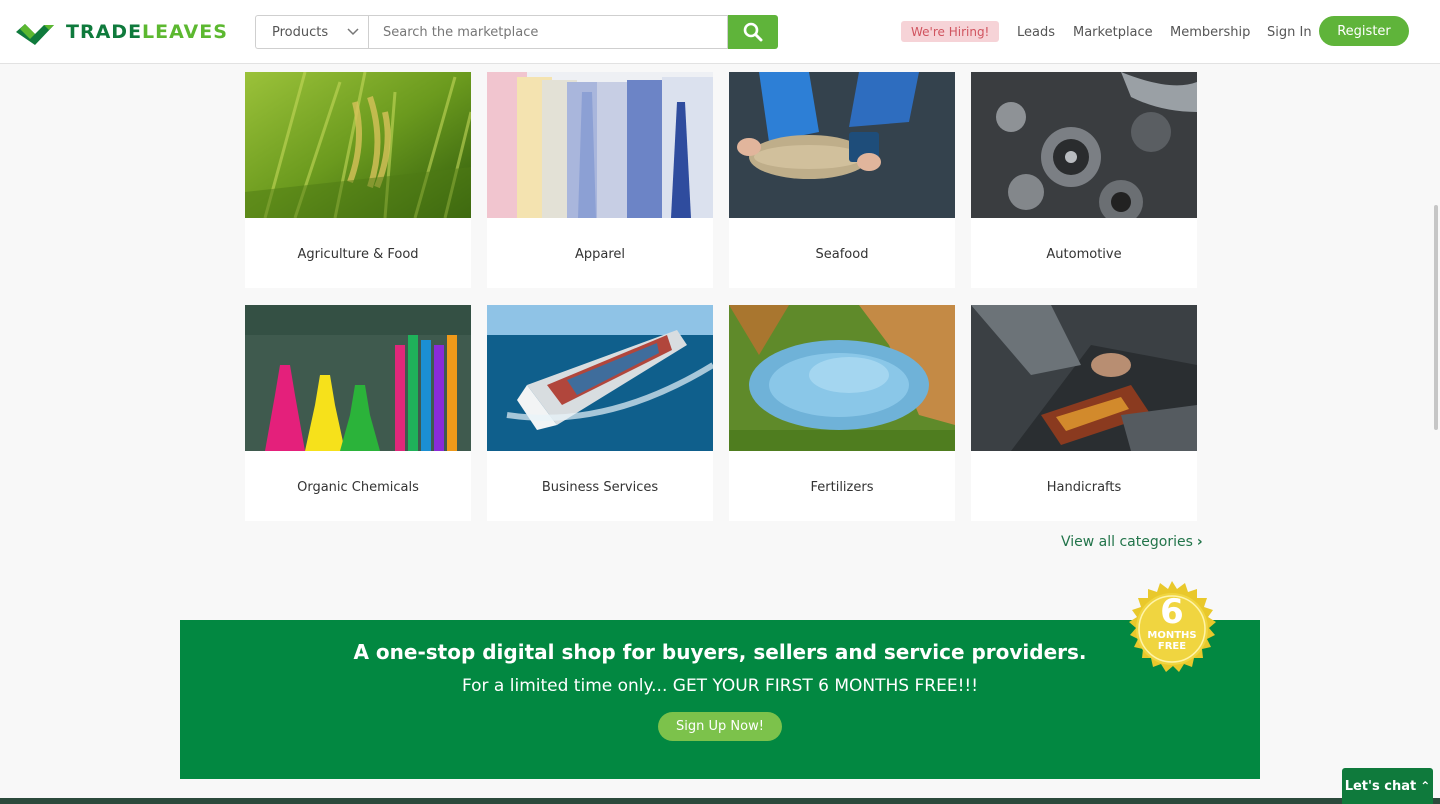 The width and height of the screenshot is (1440, 804). I want to click on nav-membership: Membership, so click(1210, 32).